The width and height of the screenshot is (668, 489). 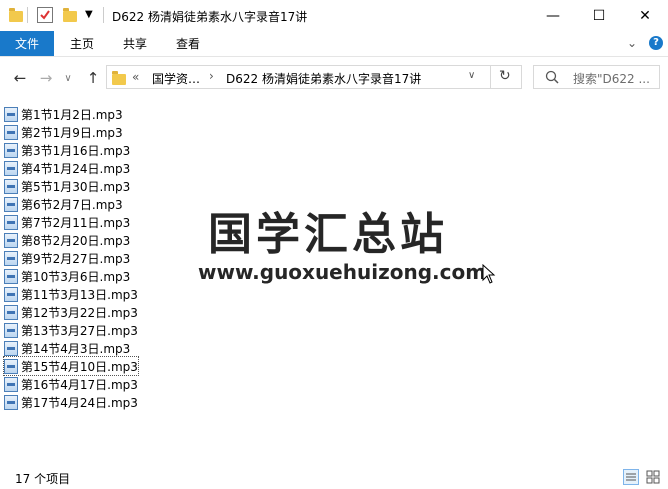 I want to click on watermark-title: 国学汇总站, so click(x=328, y=234).